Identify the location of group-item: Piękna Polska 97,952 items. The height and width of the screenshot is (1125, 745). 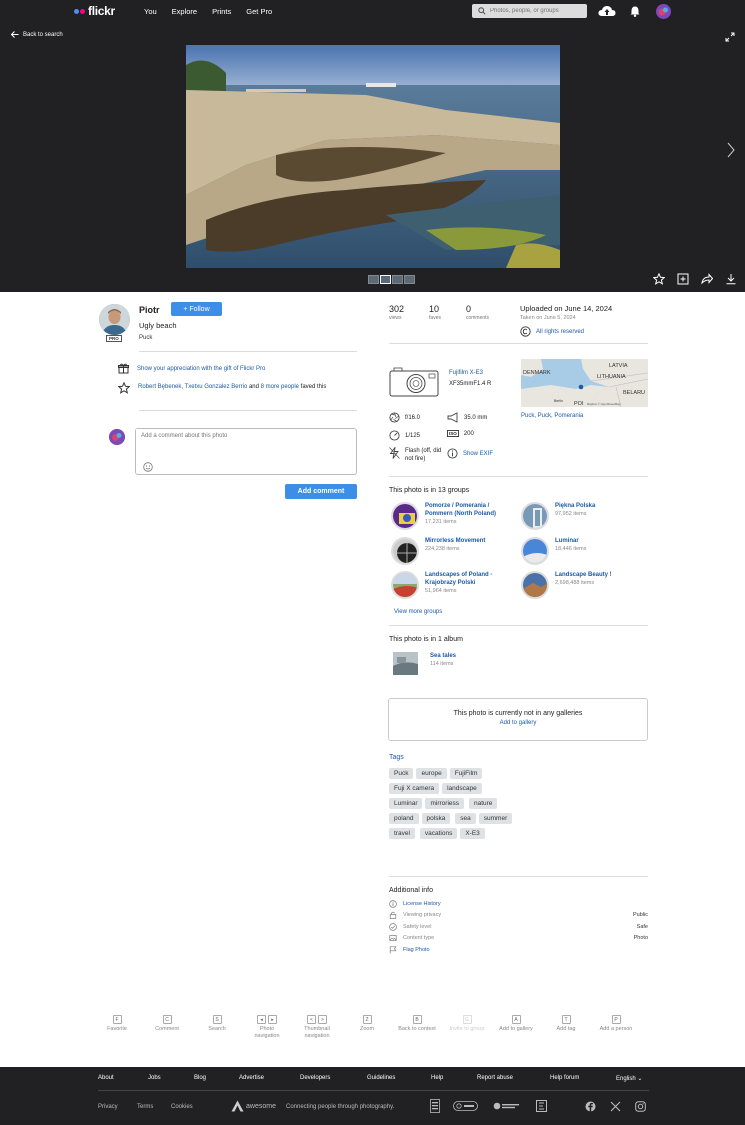
(582, 516).